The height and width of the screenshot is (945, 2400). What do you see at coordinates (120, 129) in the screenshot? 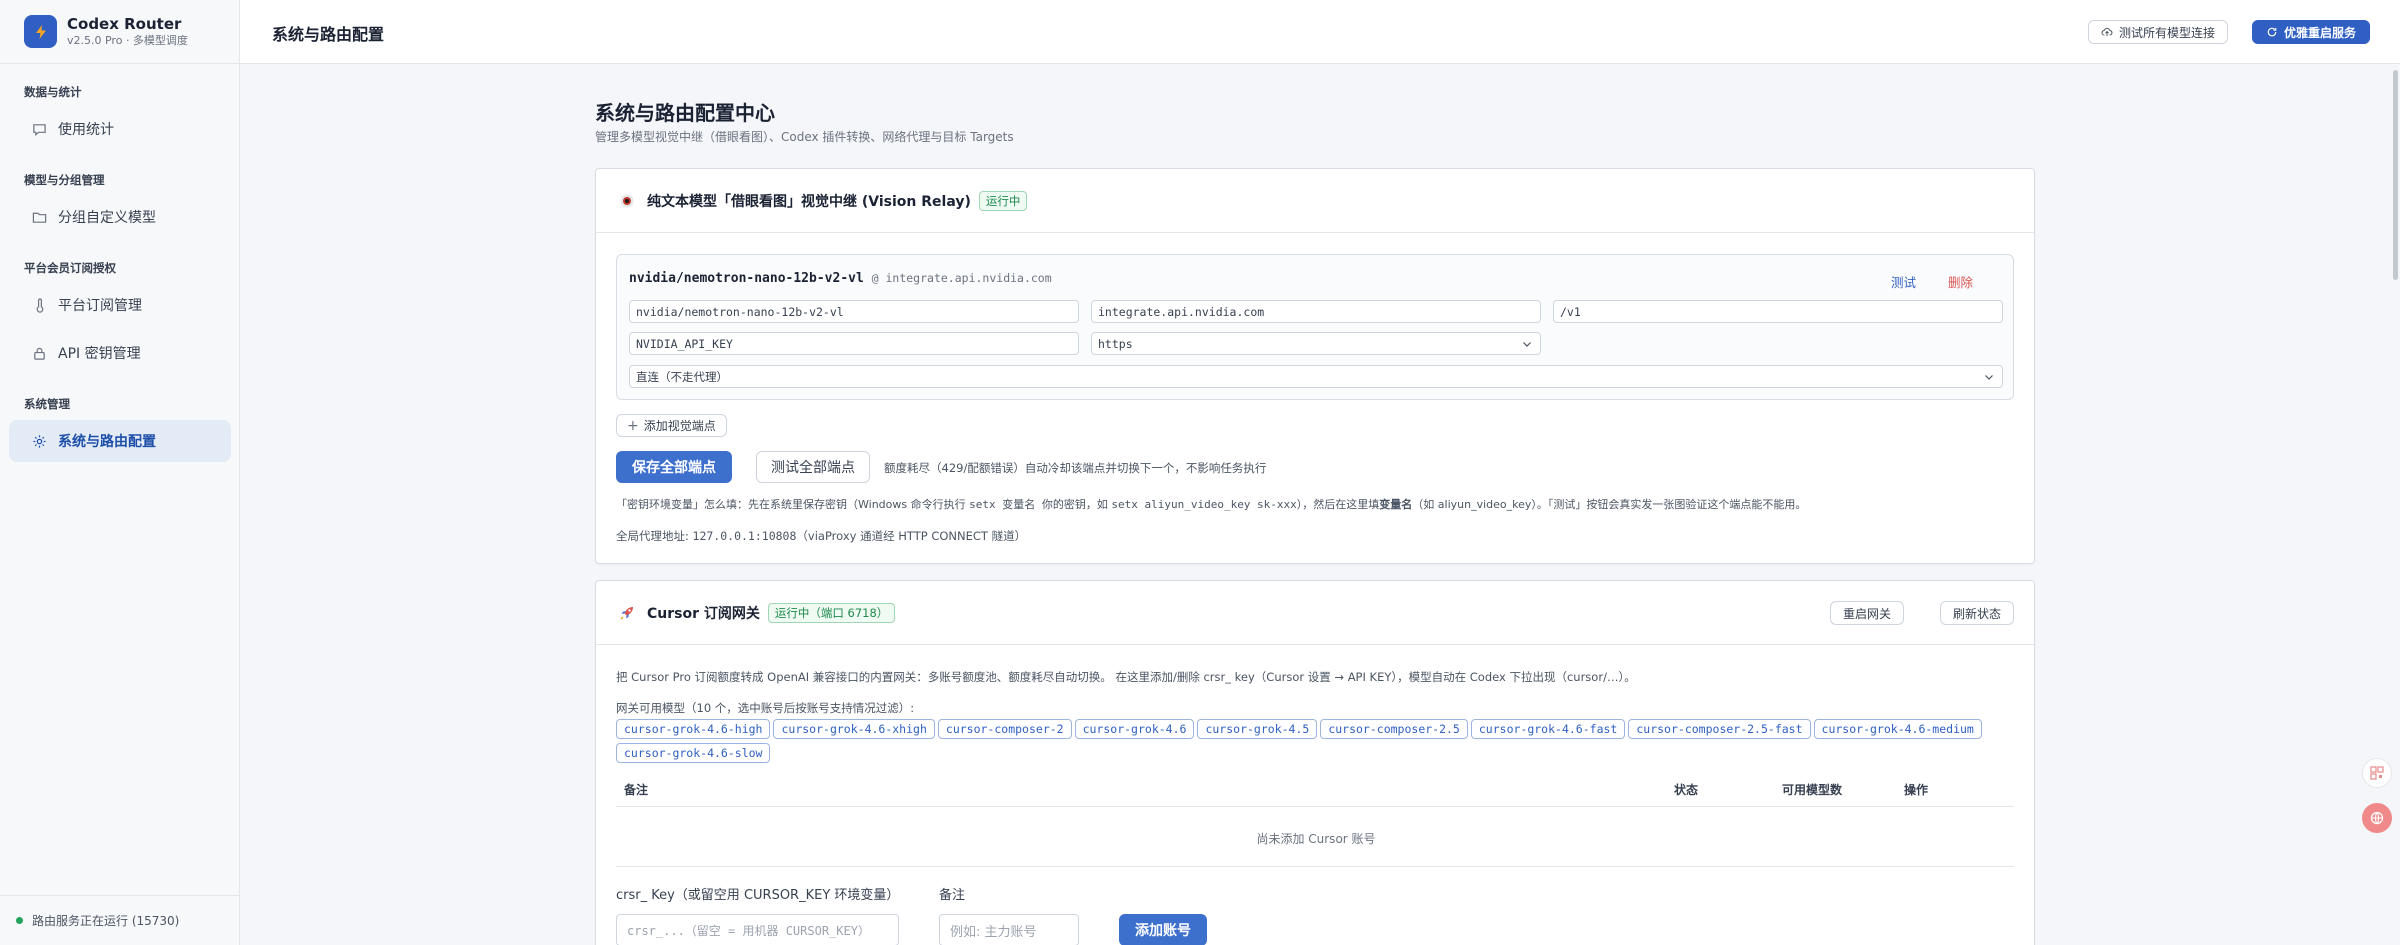
I see `sidebar-item-usage-stats: 使用统计` at bounding box center [120, 129].